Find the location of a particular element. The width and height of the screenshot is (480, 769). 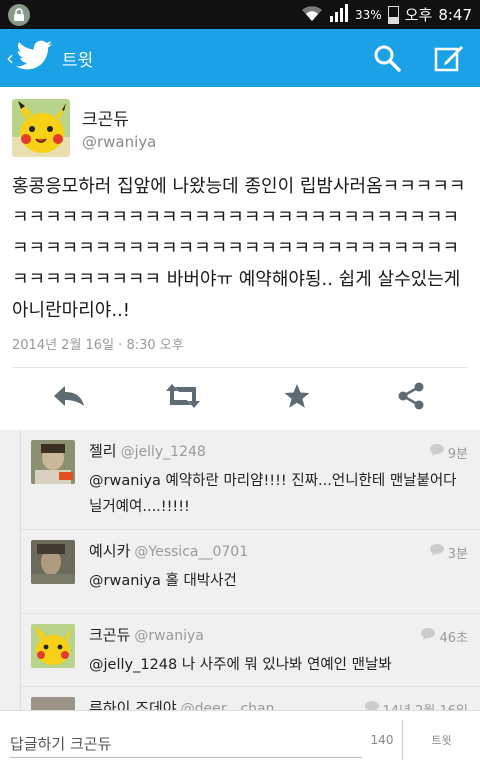

reply-item: 예시카 @Yessica__0701 3분 @rwaniya 홀 대박사건 is located at coordinates (250, 572).